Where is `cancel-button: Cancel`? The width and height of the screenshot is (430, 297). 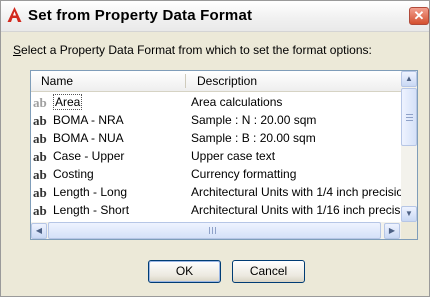 cancel-button: Cancel is located at coordinates (268, 271).